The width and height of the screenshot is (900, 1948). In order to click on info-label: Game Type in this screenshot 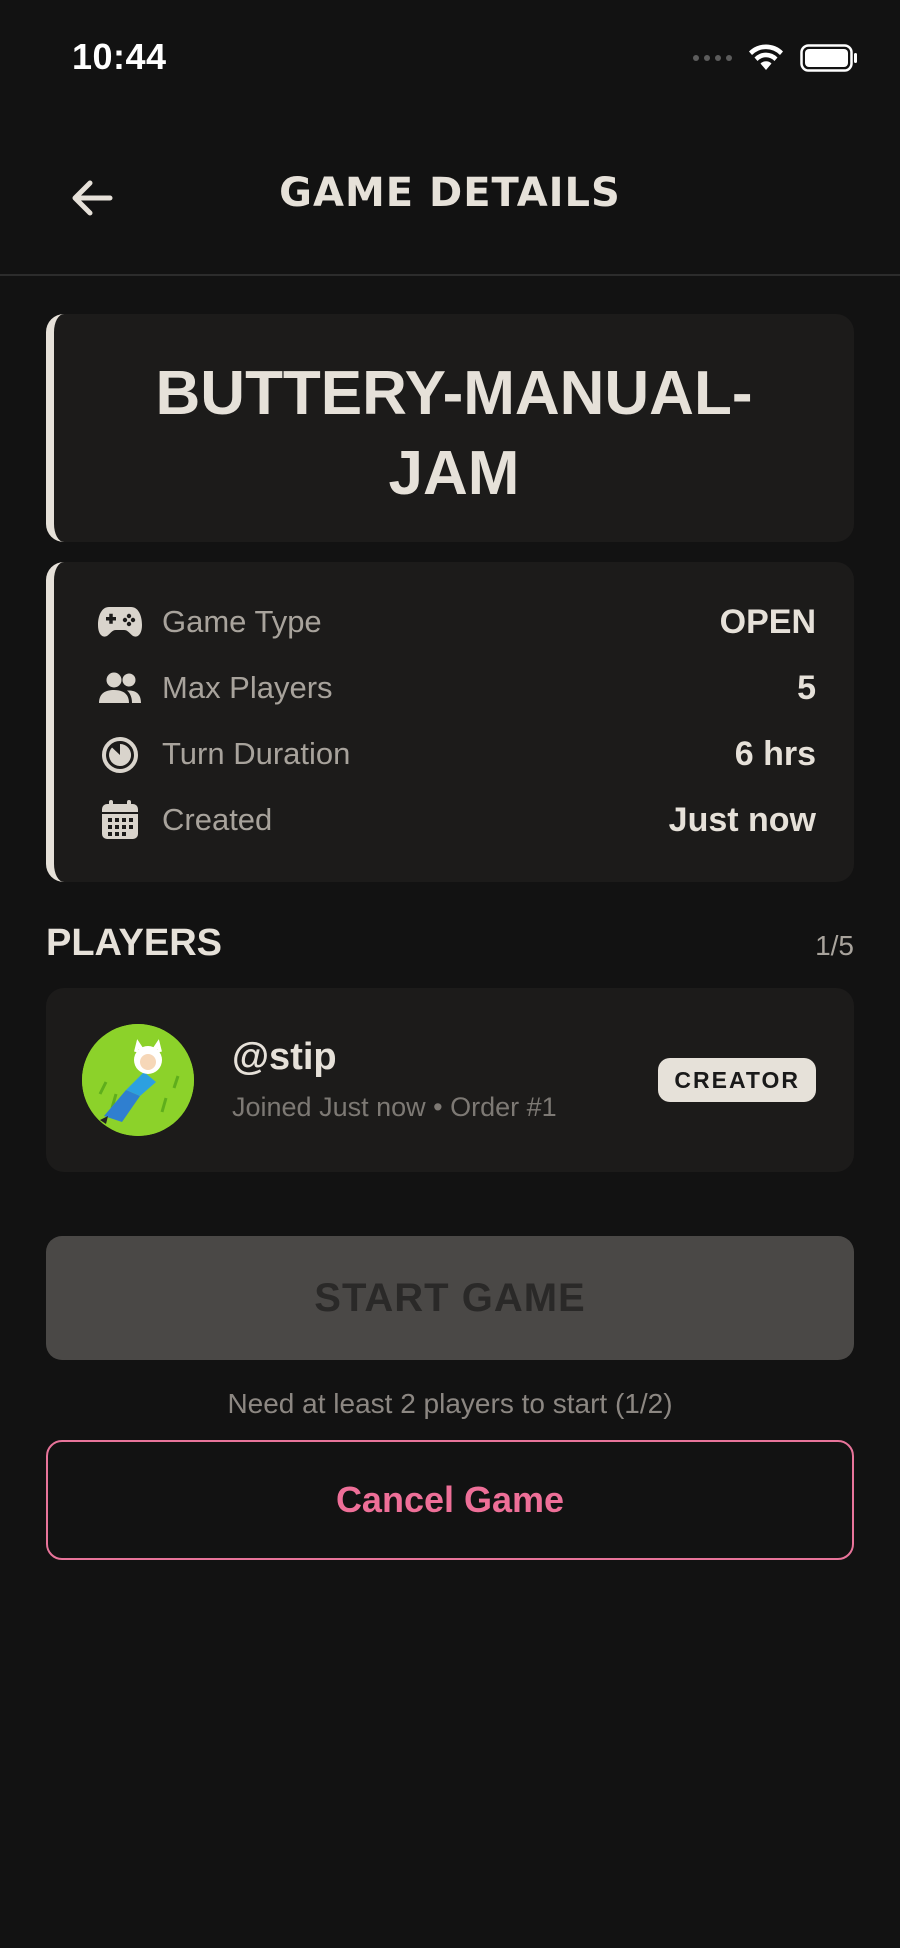, I will do `click(242, 621)`.